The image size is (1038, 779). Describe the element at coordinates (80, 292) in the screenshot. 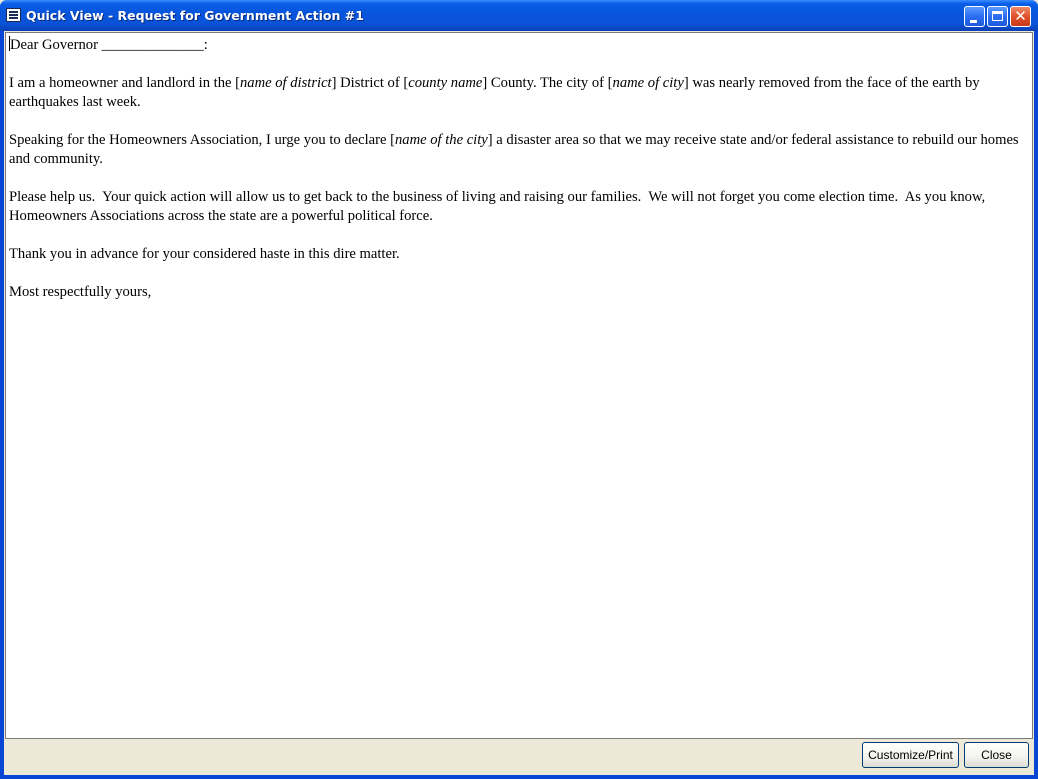

I see `letter-closing: Most respectfully yours,` at that location.